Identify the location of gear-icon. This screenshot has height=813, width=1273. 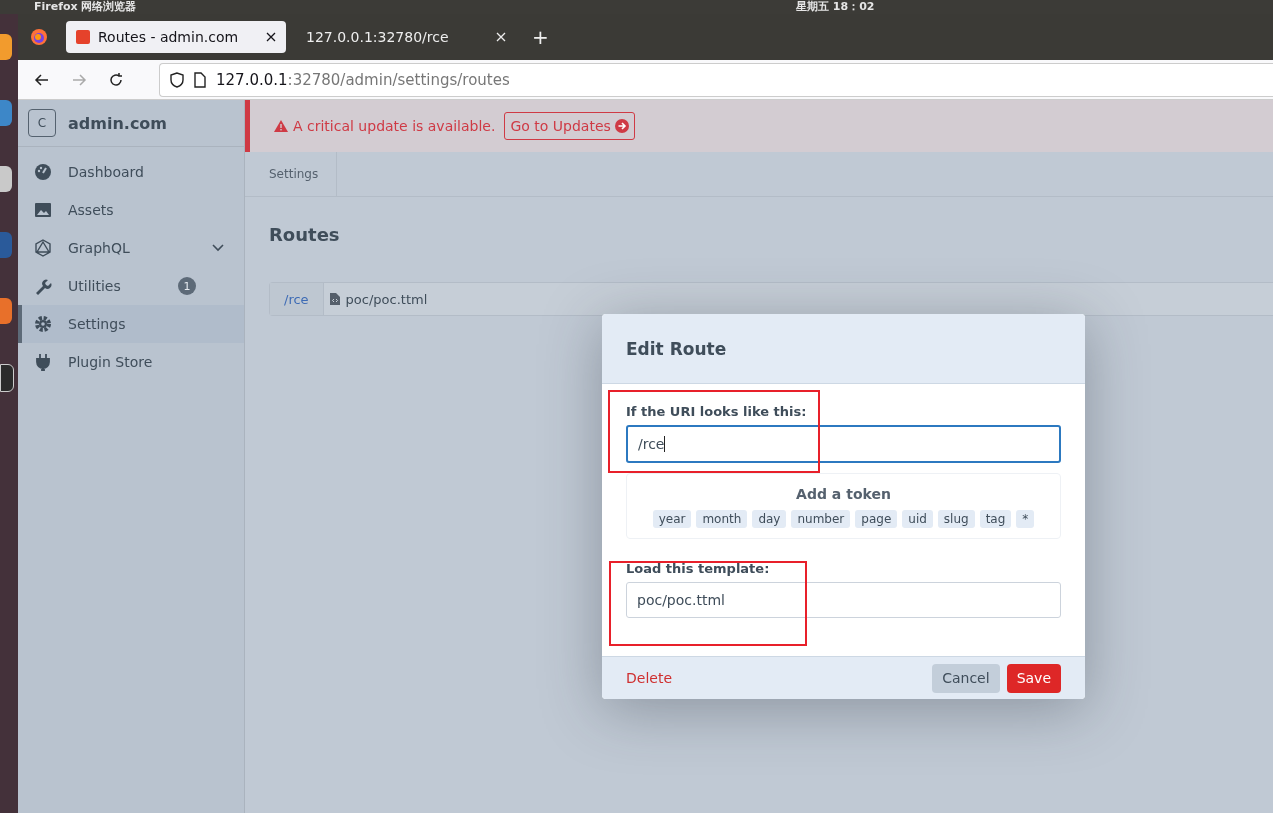
(43, 324).